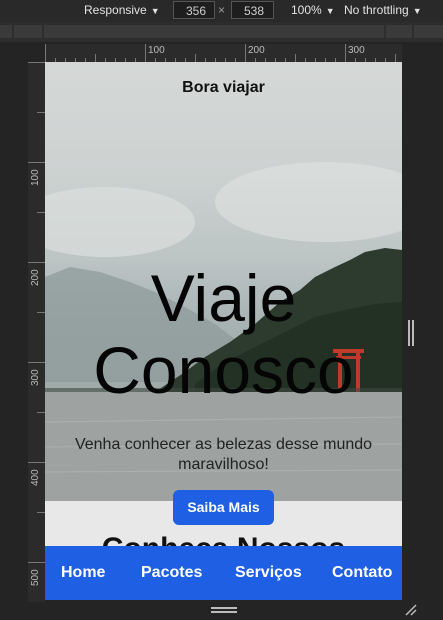  I want to click on media-query-bar, so click(221, 32).